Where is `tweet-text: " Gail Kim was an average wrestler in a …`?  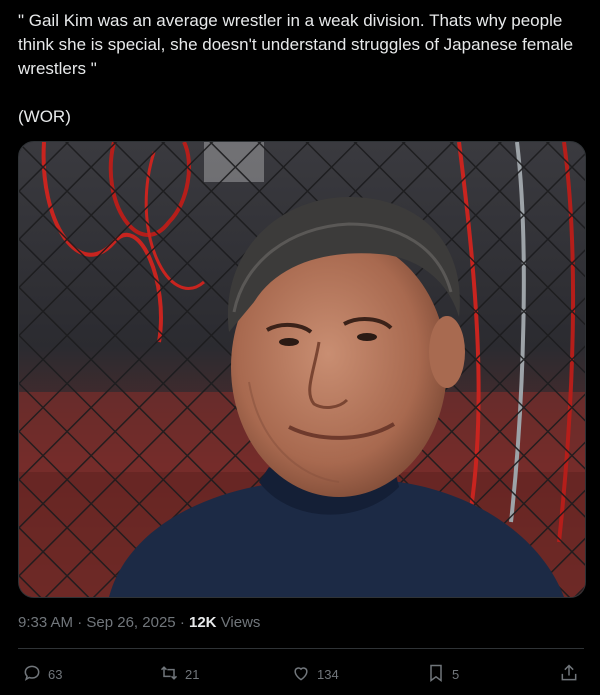 tweet-text: " Gail Kim was an average wrestler in a … is located at coordinates (298, 44).